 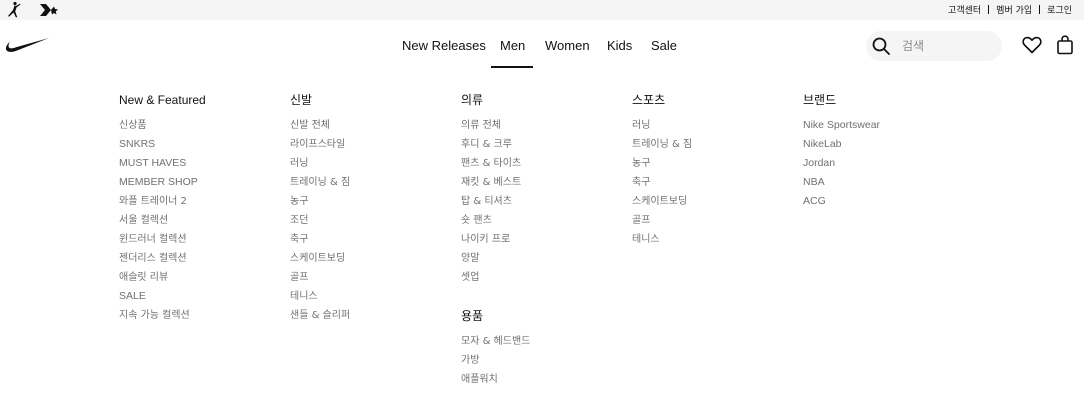 What do you see at coordinates (162, 261) in the screenshot?
I see `menu-link: 젠더리스 컬렉션` at bounding box center [162, 261].